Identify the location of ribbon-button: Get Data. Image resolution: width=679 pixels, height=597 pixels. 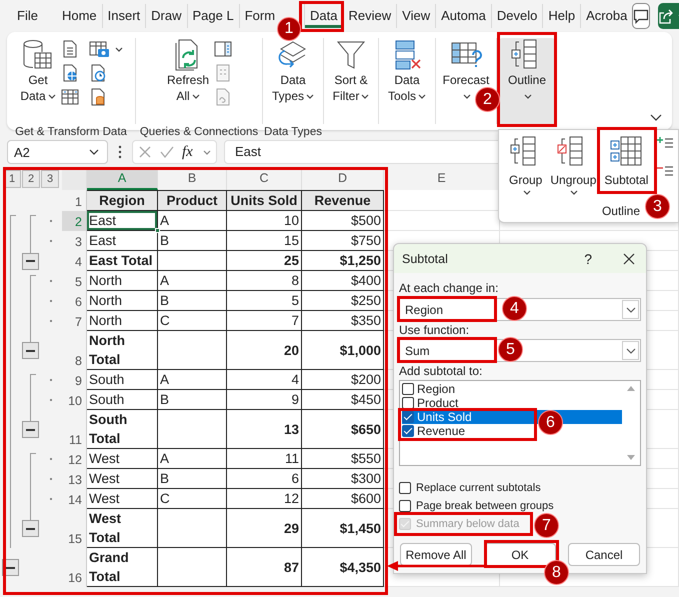
(38, 82).